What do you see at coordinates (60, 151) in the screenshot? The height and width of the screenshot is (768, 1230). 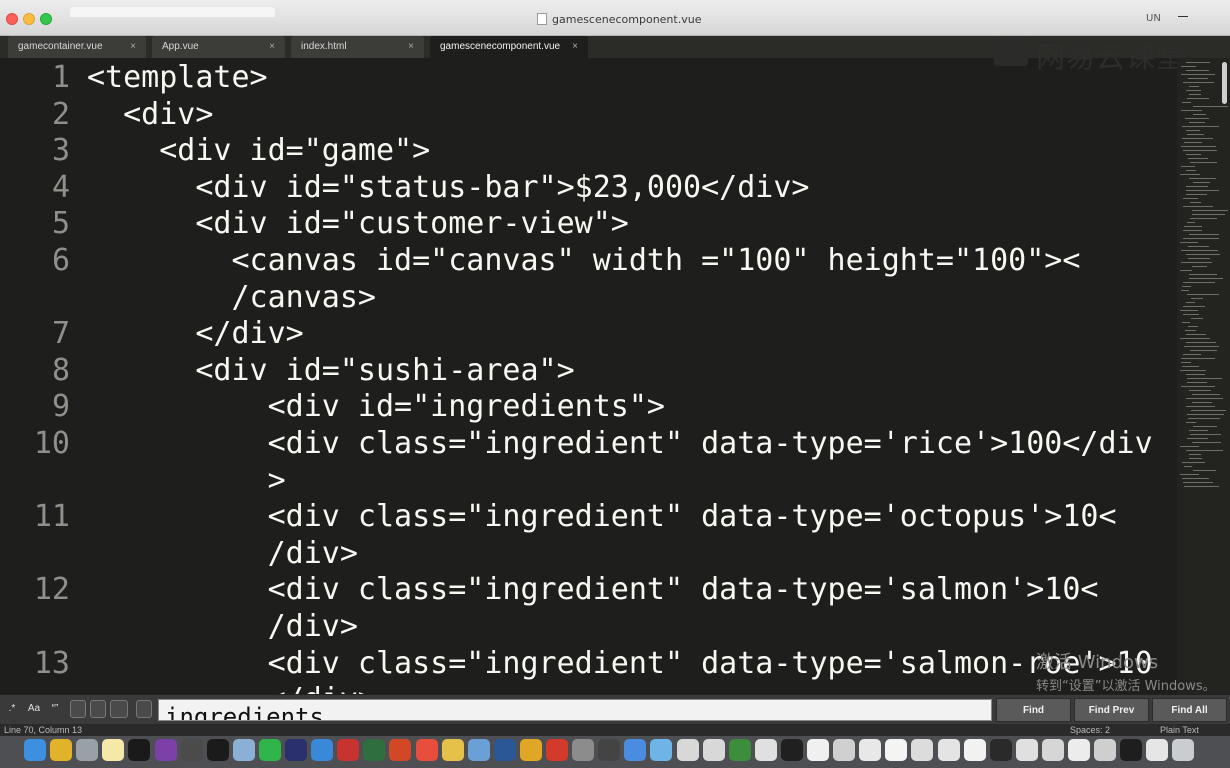 I see `line-number: 3` at bounding box center [60, 151].